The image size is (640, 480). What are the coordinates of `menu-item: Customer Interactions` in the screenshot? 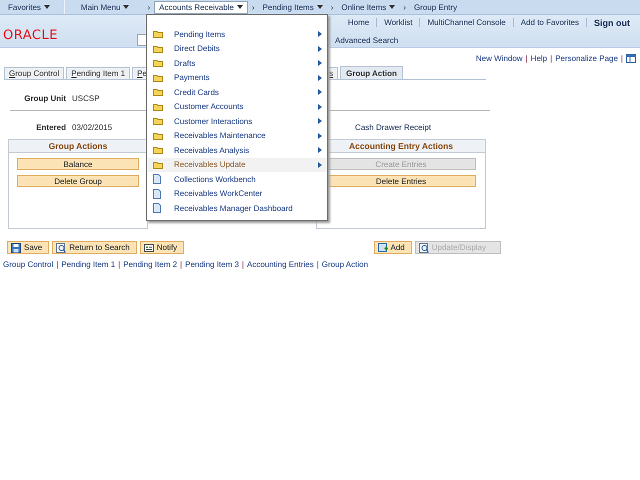 It's located at (237, 121).